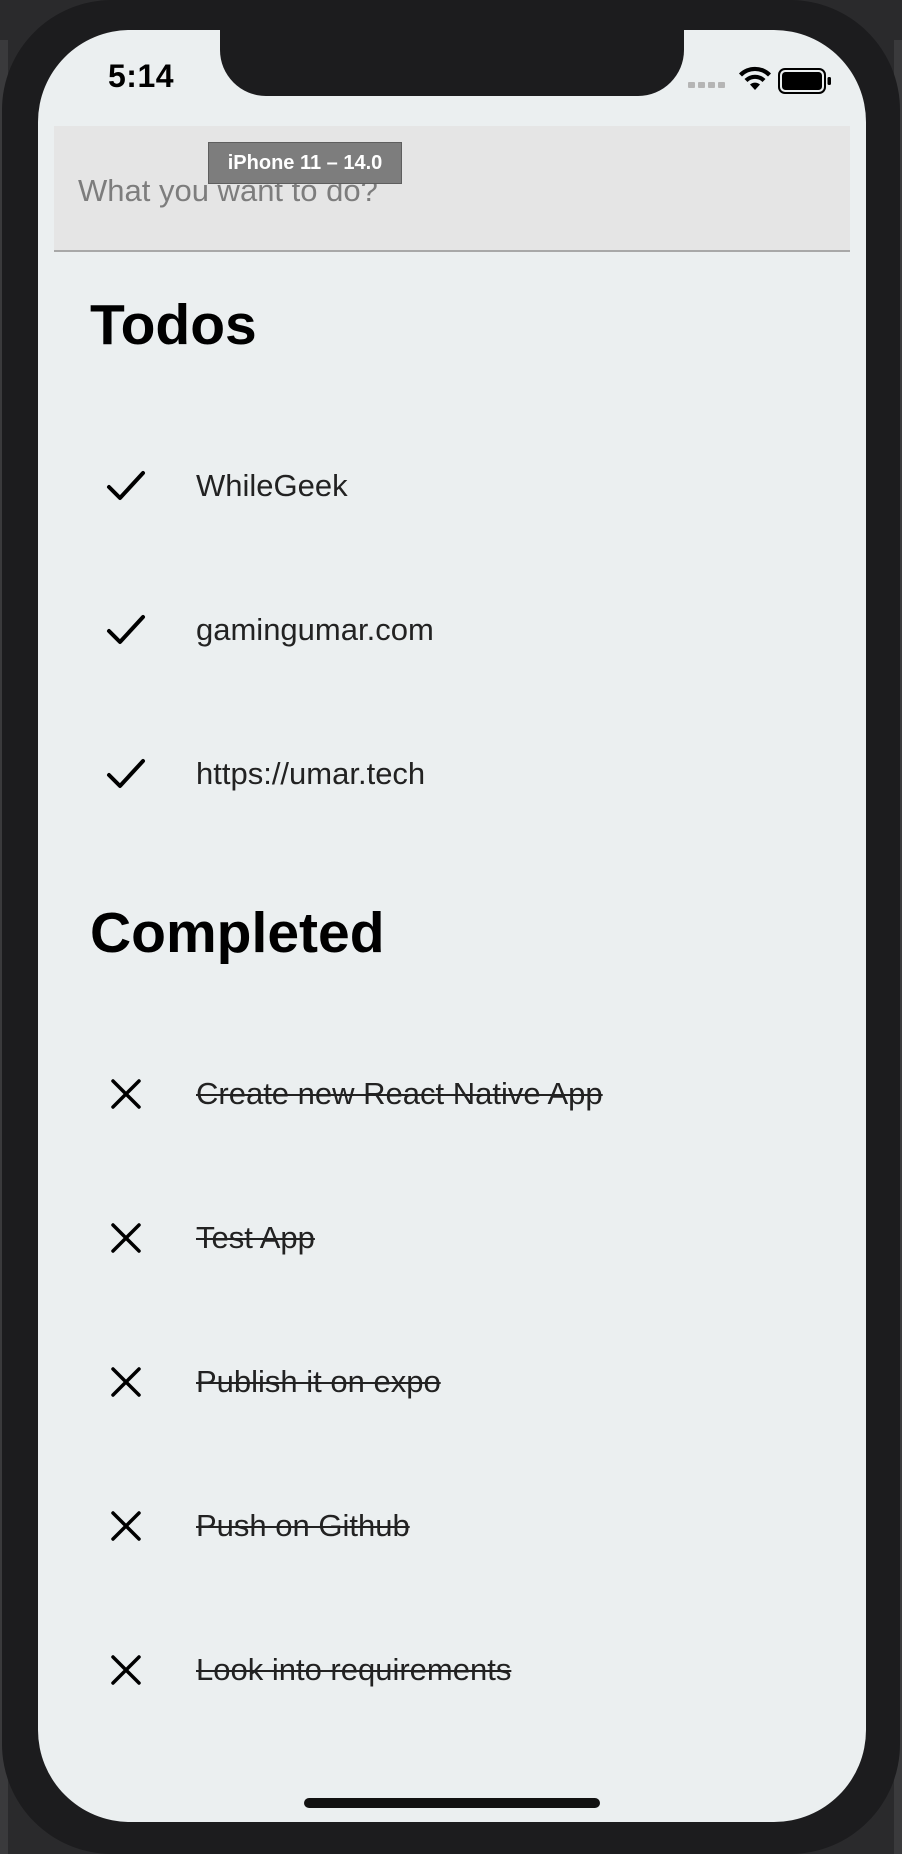 The height and width of the screenshot is (1854, 902). Describe the element at coordinates (450, 1238) in the screenshot. I see `completed-item: Test App` at that location.